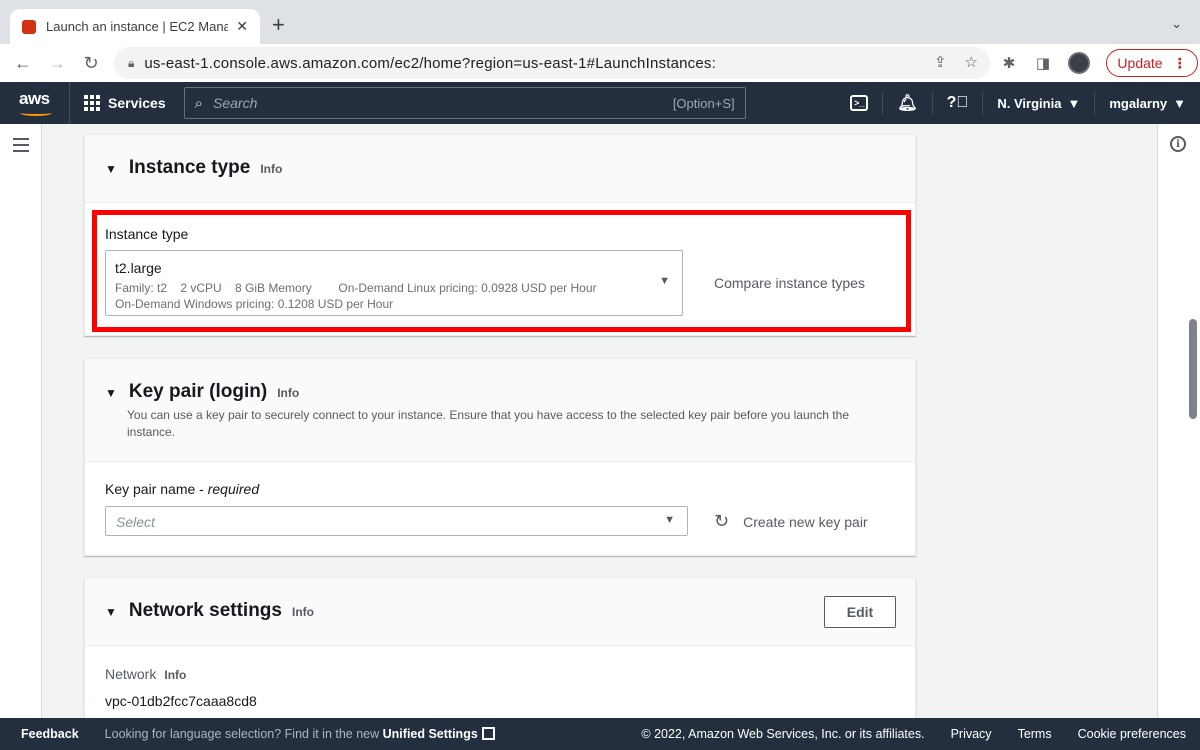 The width and height of the screenshot is (1200, 750). I want to click on new-tab-button: +, so click(278, 25).